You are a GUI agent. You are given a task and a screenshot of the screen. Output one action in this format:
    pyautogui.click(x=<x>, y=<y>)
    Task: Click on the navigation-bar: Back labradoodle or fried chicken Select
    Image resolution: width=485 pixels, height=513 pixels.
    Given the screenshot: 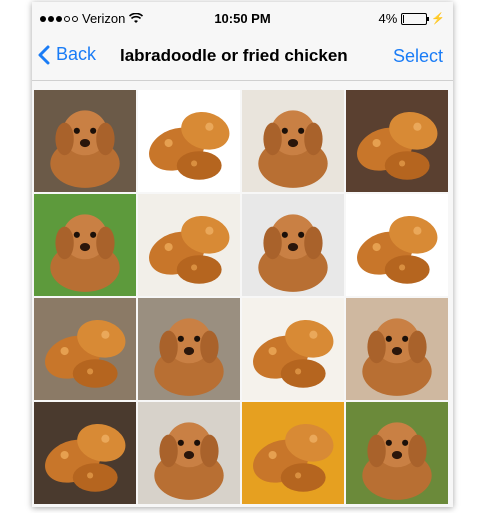 What is the action you would take?
    pyautogui.click(x=242, y=56)
    